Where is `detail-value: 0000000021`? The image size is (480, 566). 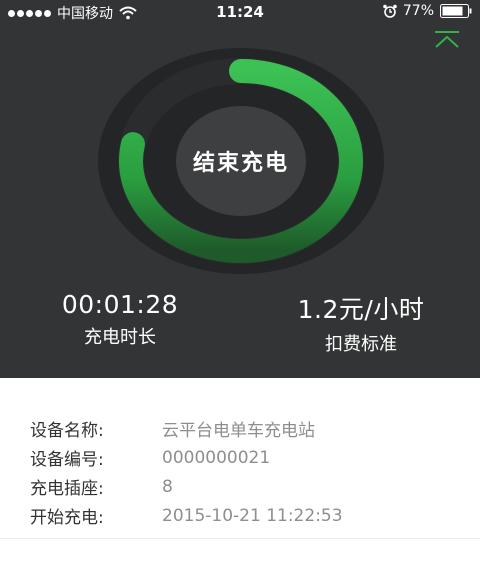 detail-value: 0000000021 is located at coordinates (216, 457).